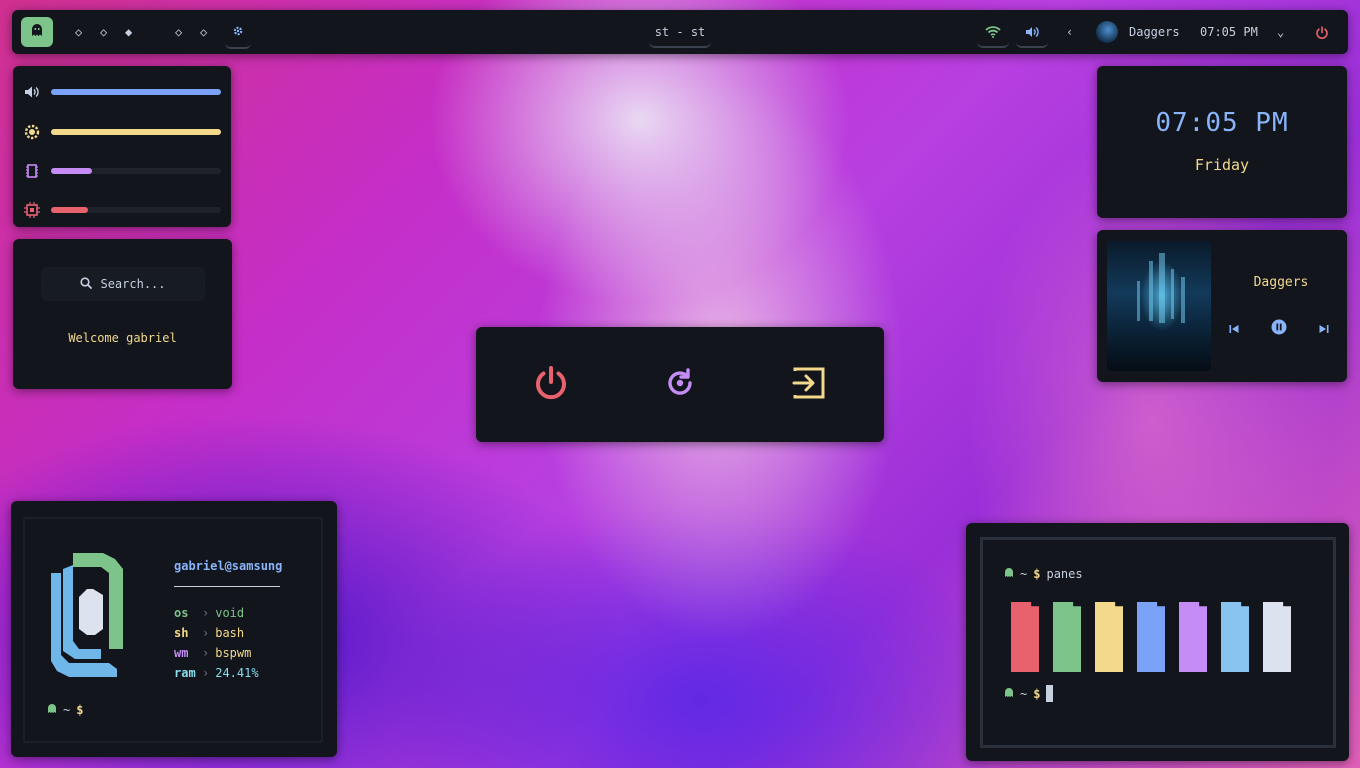  I want to click on panes-terminal: ~ $ panes ~ $, so click(1157, 642).